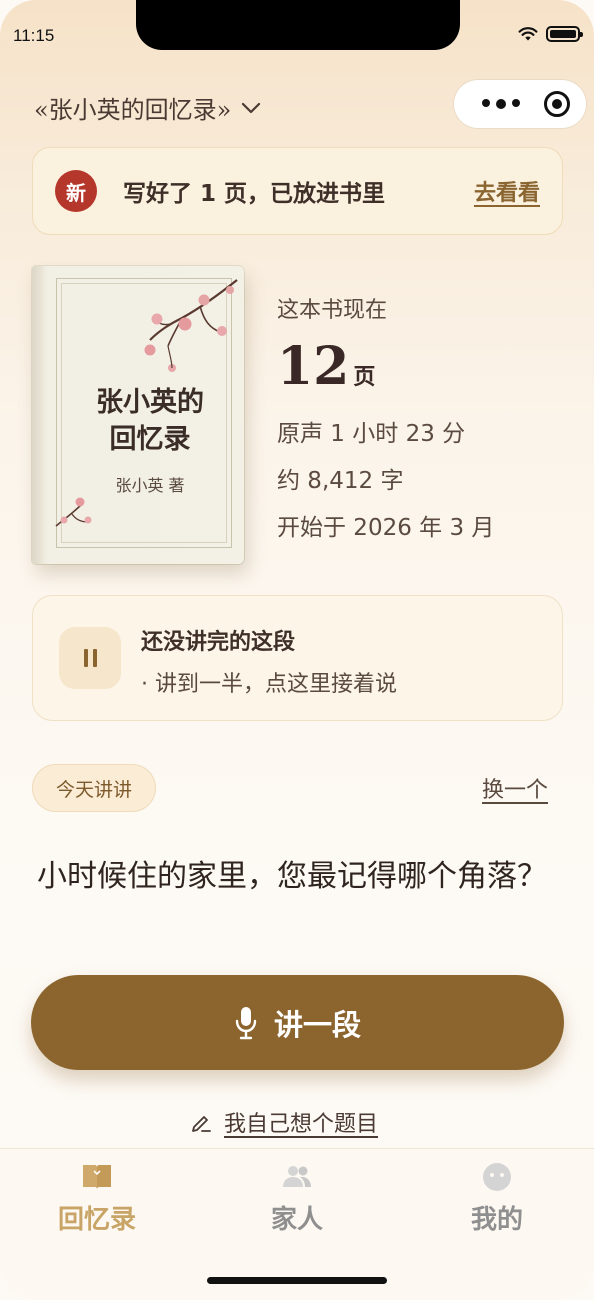 This screenshot has height=1300, width=594. What do you see at coordinates (297, 1280) in the screenshot?
I see `home-indicator` at bounding box center [297, 1280].